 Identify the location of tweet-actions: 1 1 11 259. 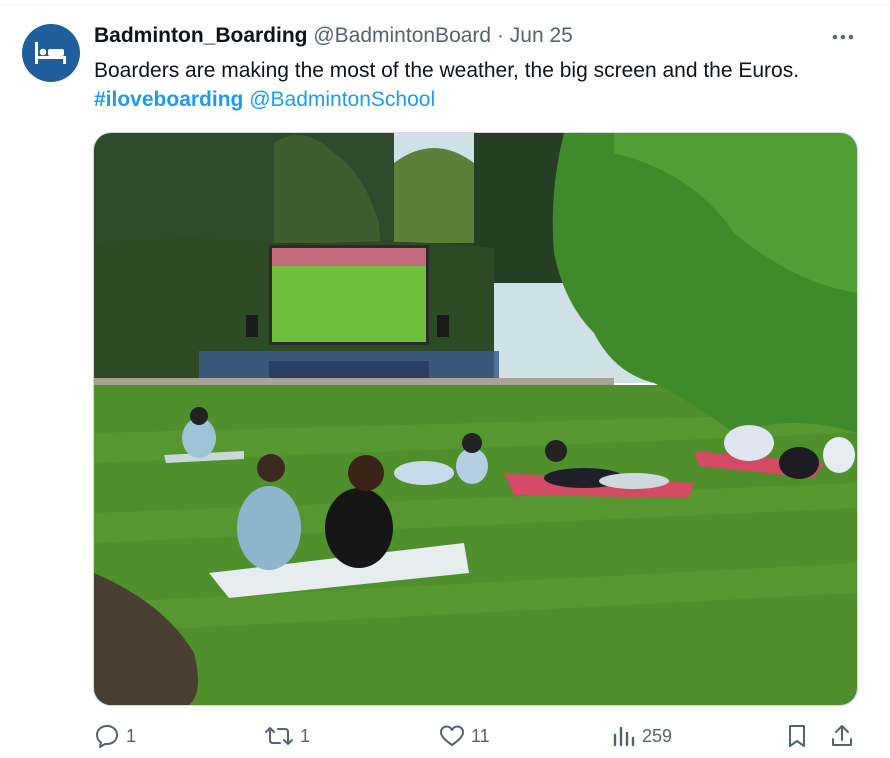
(445, 736).